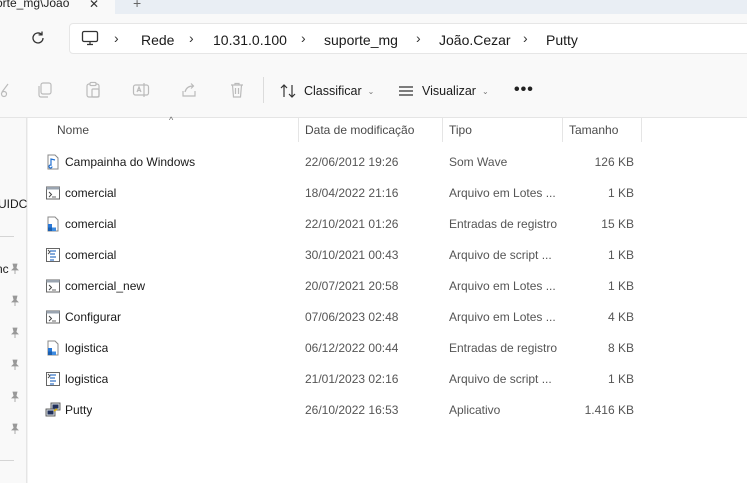  Describe the element at coordinates (141, 90) in the screenshot. I see `rename-icon` at that location.